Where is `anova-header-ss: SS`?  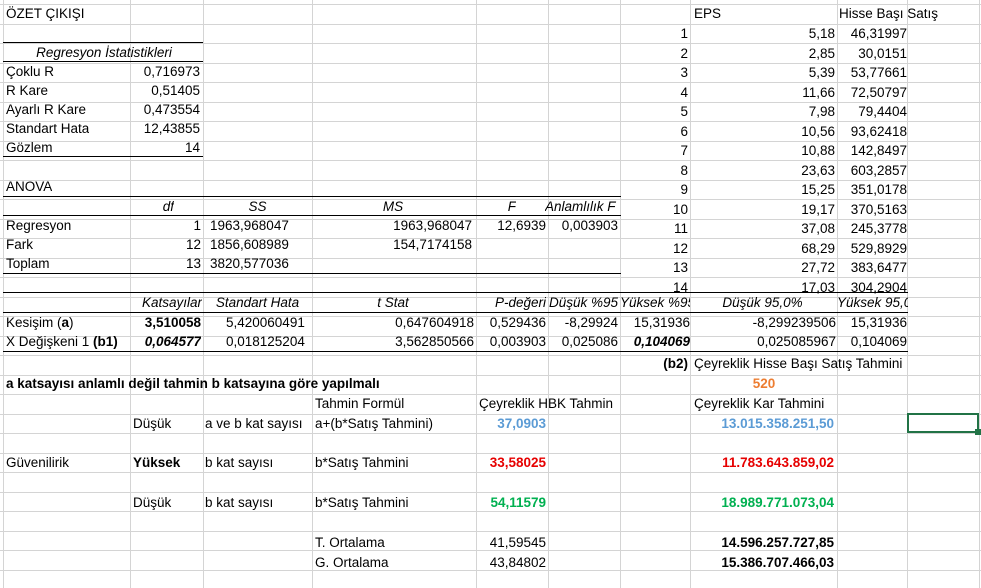 anova-header-ss: SS is located at coordinates (257, 206).